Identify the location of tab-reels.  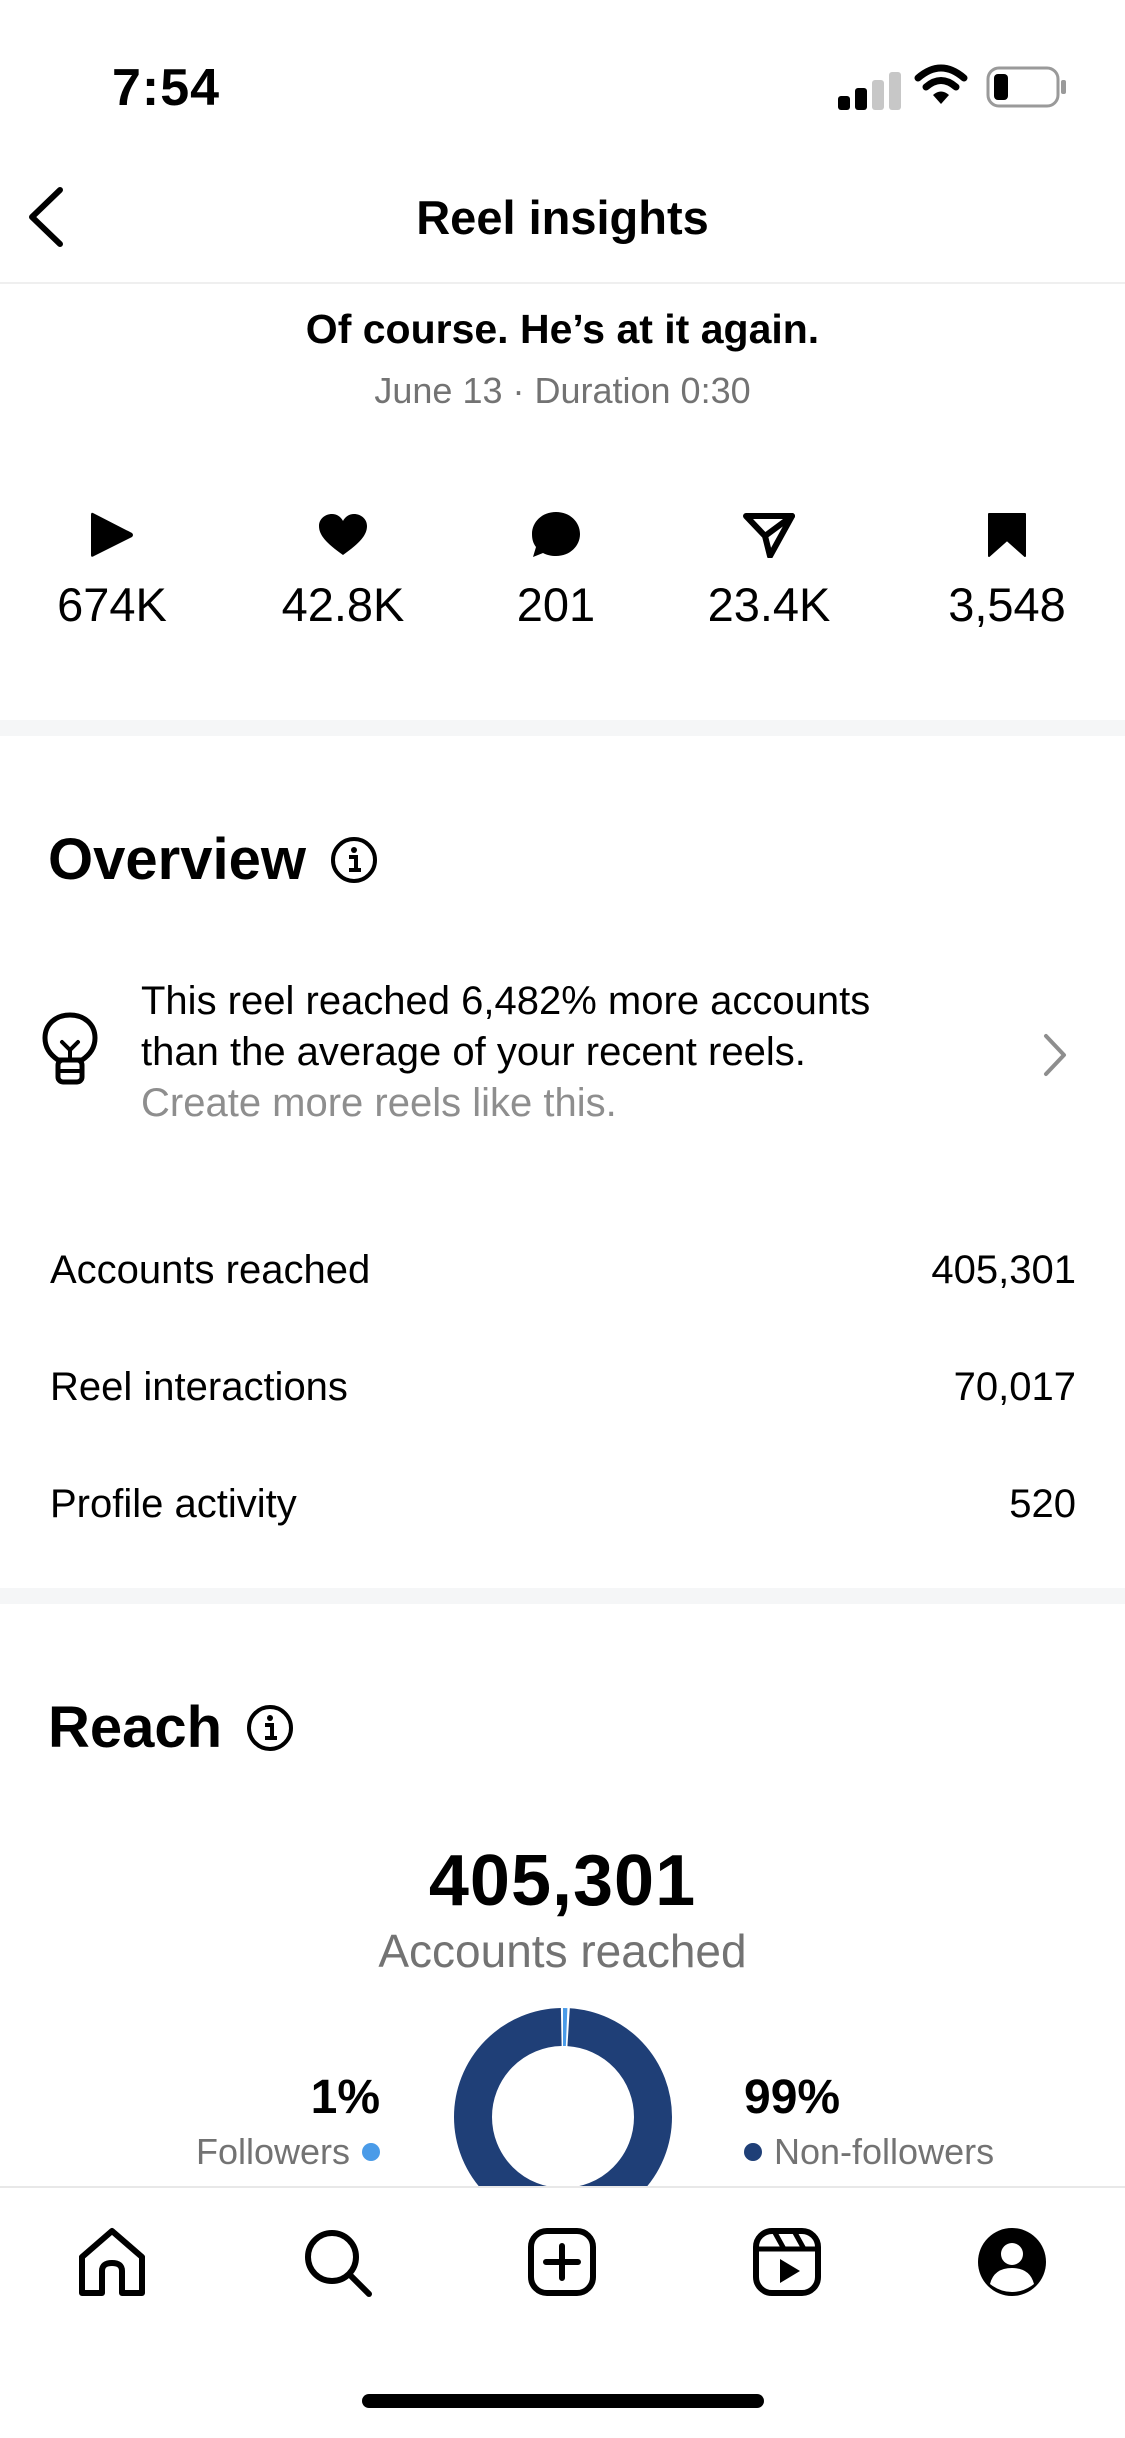
(787, 2262).